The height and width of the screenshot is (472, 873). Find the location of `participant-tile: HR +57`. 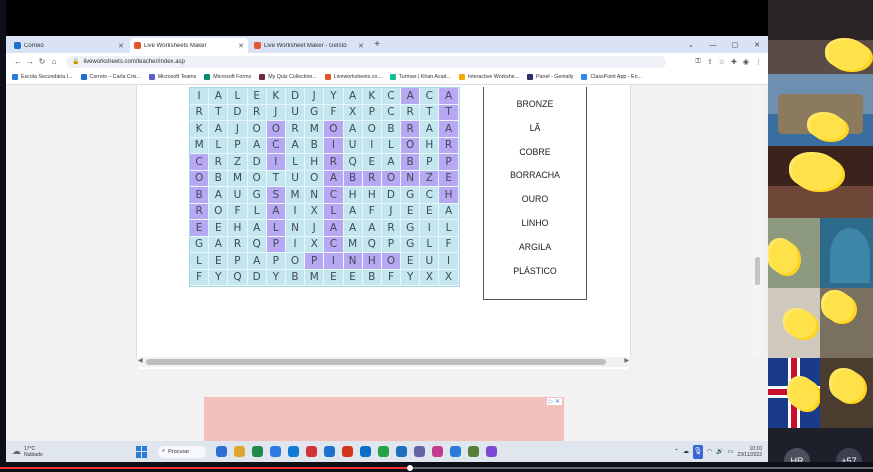

participant-tile: HR +57 is located at coordinates (820, 445).